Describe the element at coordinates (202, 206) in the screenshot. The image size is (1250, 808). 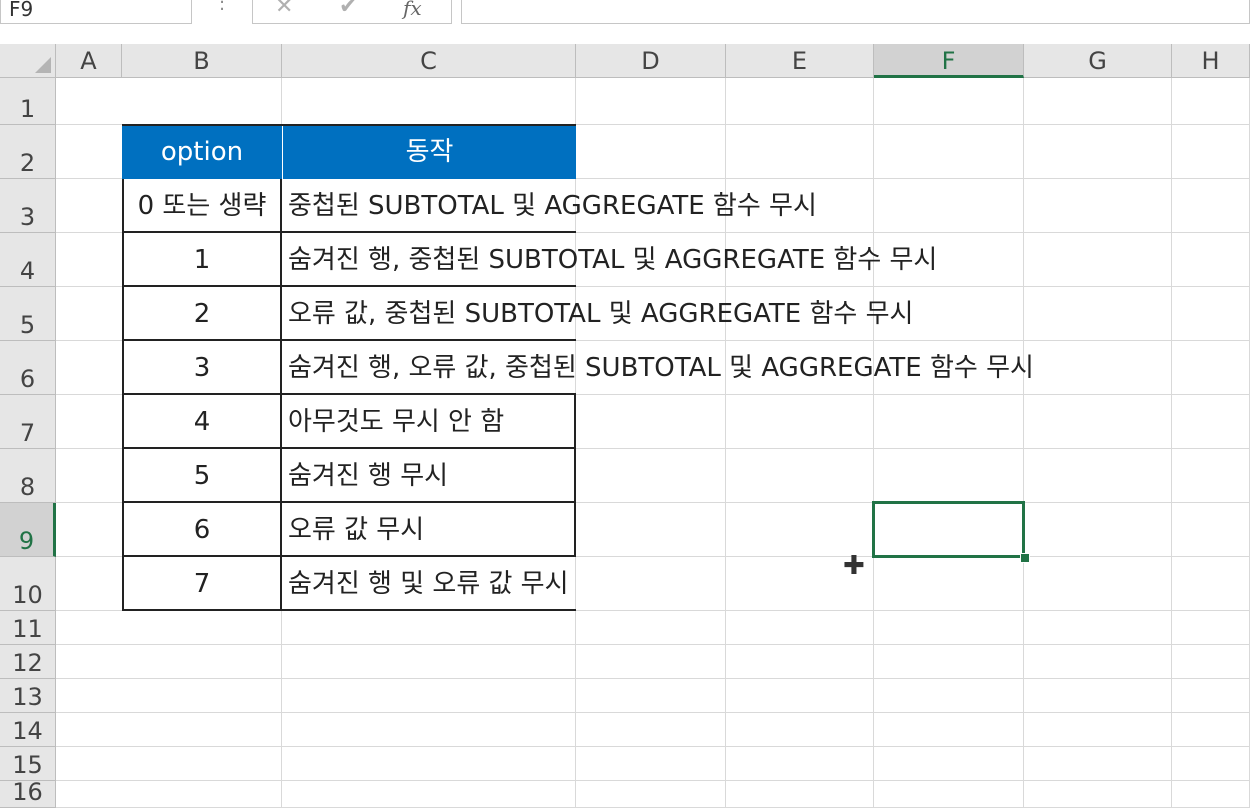
I see `table-cell-option: 0 또는 생략` at that location.